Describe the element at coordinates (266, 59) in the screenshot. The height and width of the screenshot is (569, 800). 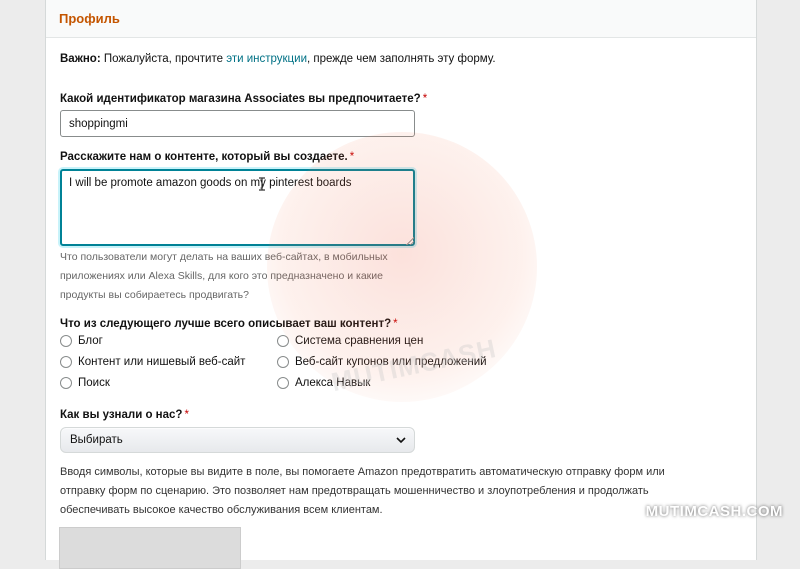
I see `instructions-link: эти инструкции` at that location.